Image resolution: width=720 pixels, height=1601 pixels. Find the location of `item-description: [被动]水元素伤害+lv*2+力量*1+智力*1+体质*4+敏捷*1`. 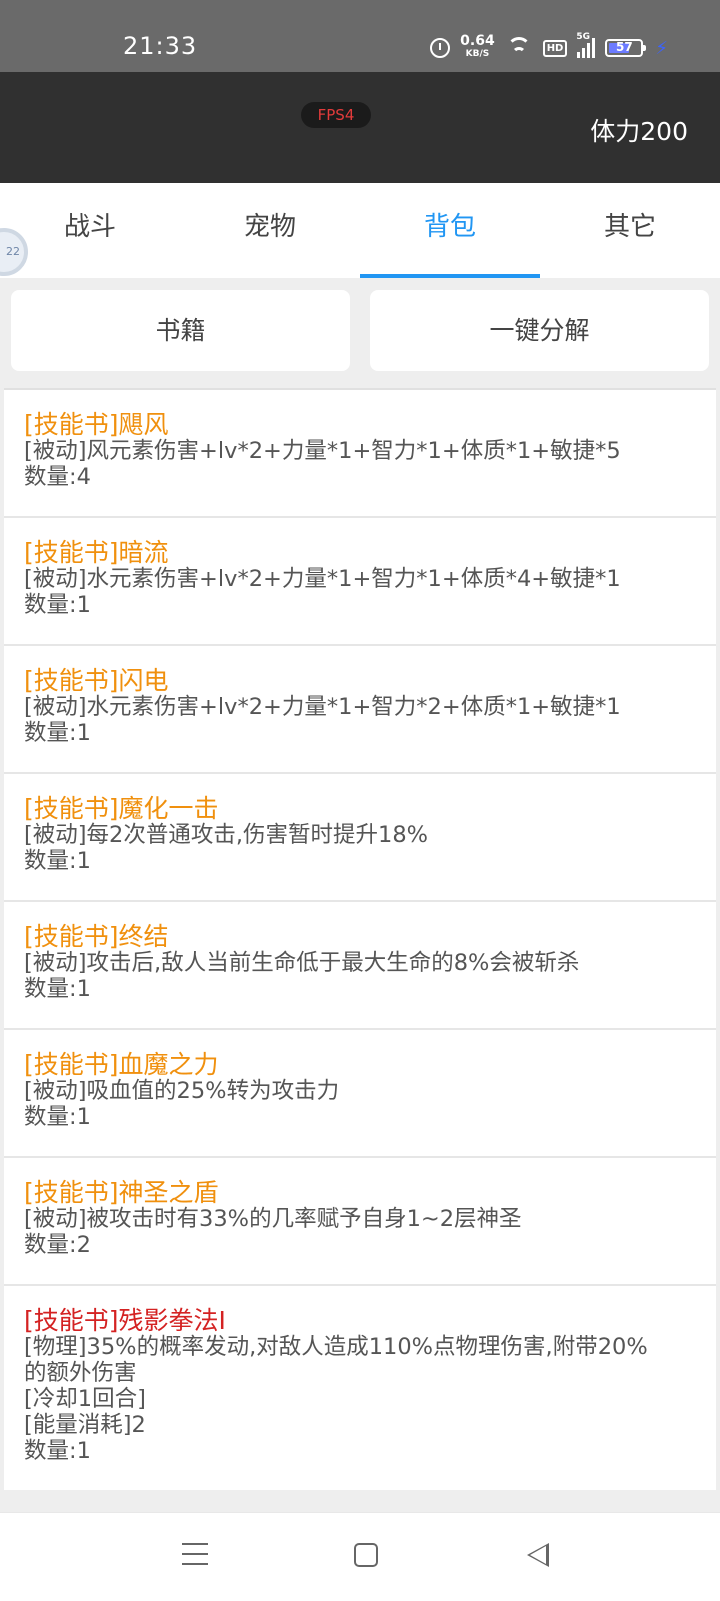

item-description: [被动]水元素伤害+lv*2+力量*1+智力*1+体质*4+敏捷*1 is located at coordinates (322, 579).